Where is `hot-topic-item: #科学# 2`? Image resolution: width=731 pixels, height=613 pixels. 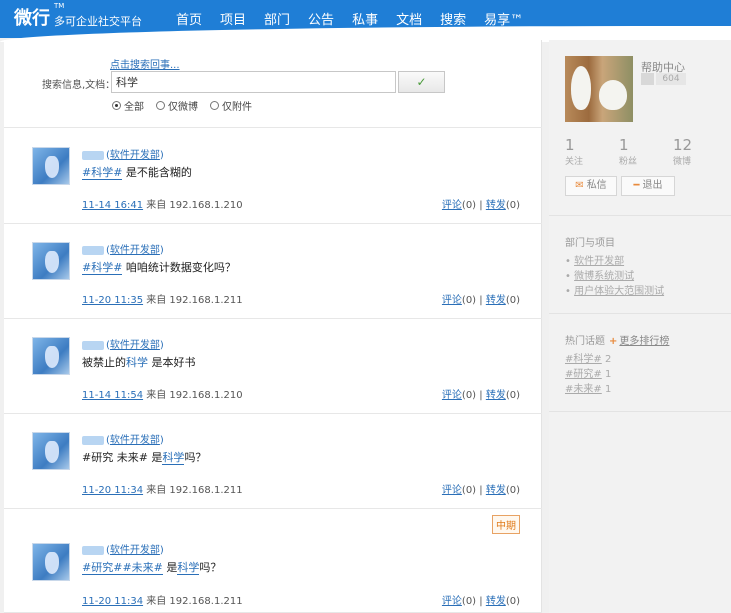 hot-topic-item: #科学# 2 is located at coordinates (588, 357).